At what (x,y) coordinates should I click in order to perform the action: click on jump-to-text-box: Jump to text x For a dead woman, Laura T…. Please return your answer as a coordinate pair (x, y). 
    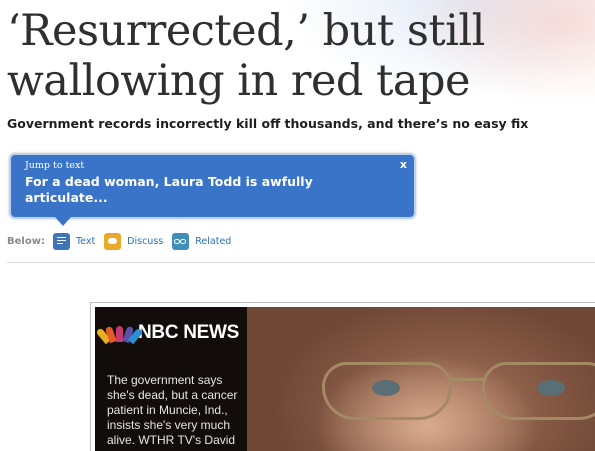
    Looking at the image, I should click on (212, 189).